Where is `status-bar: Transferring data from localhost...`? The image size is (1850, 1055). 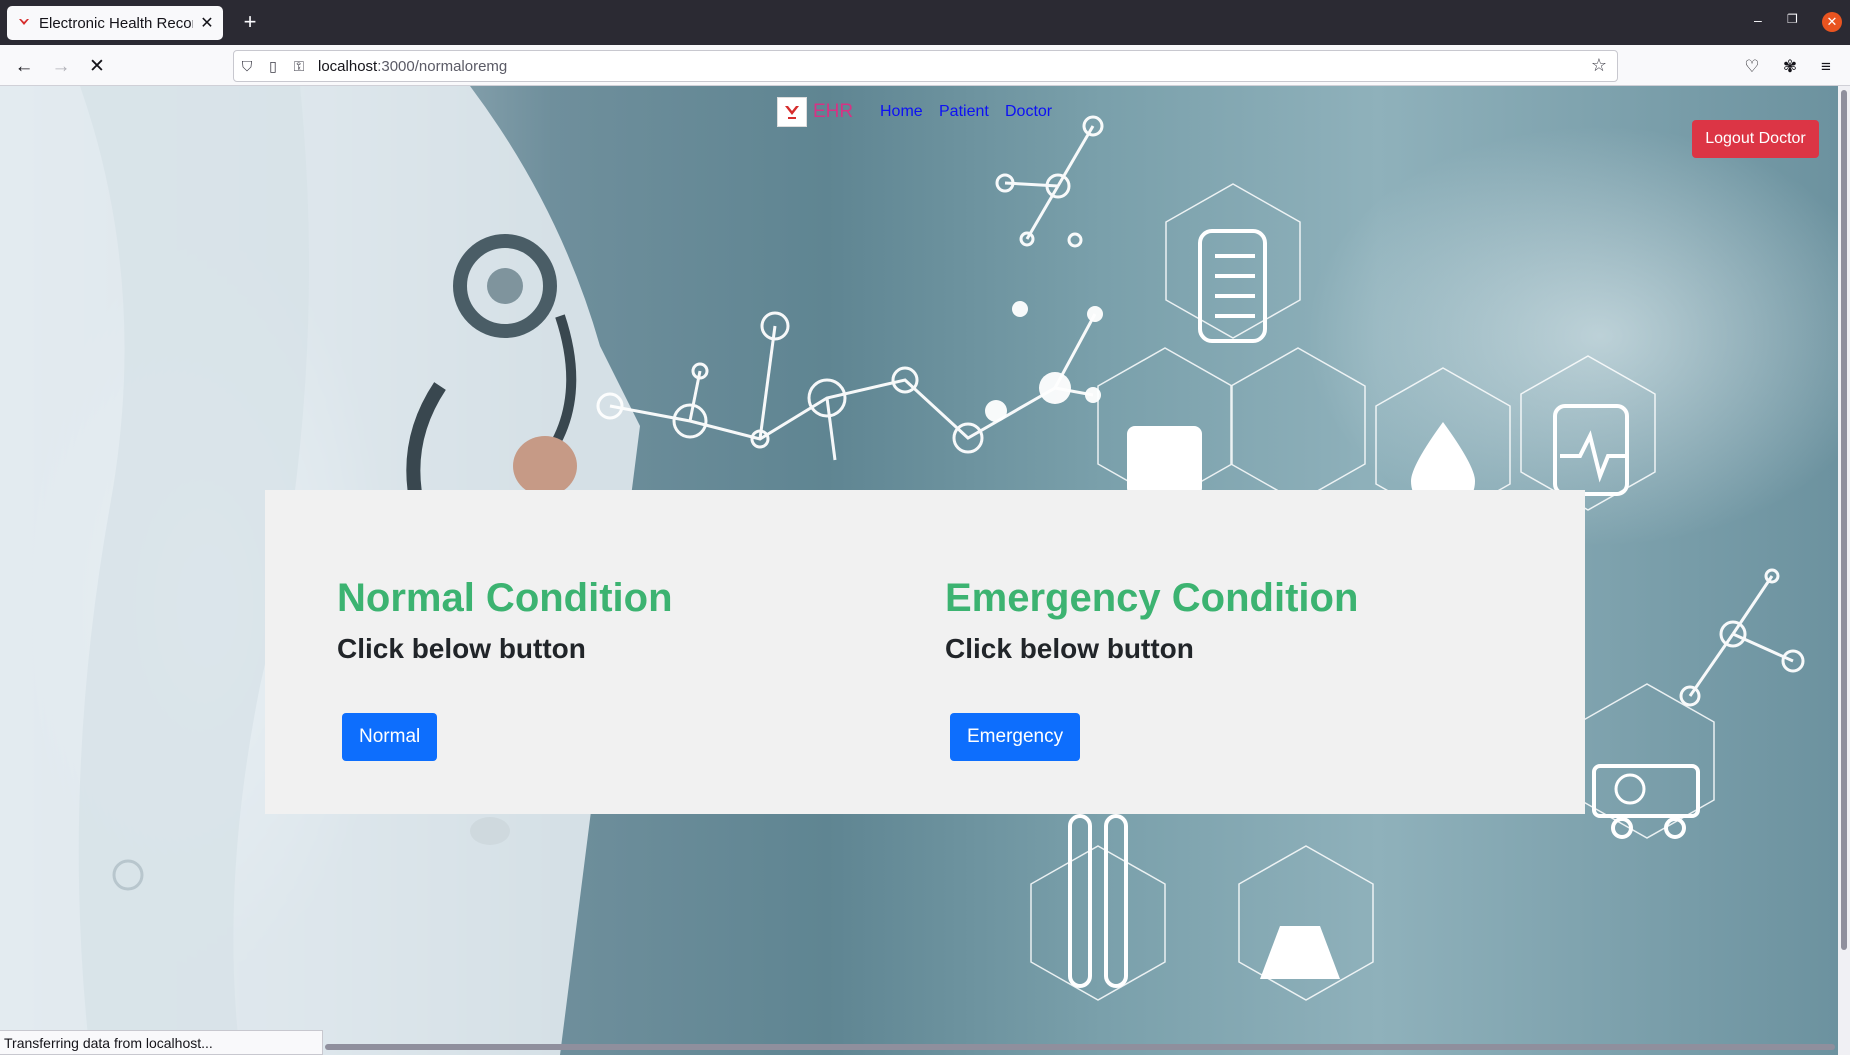
status-bar: Transferring data from localhost... is located at coordinates (161, 1042).